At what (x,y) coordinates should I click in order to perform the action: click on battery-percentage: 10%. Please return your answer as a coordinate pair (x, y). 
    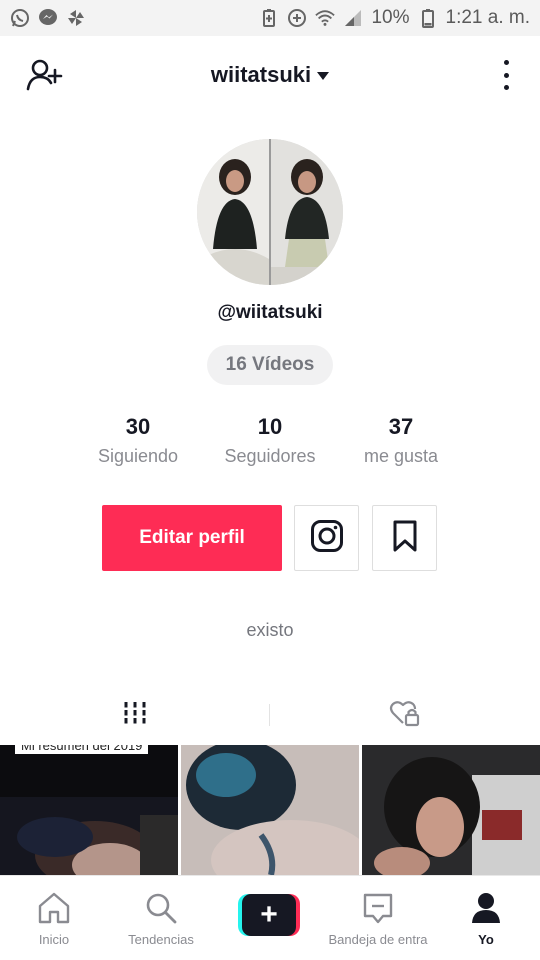
    Looking at the image, I should click on (390, 17).